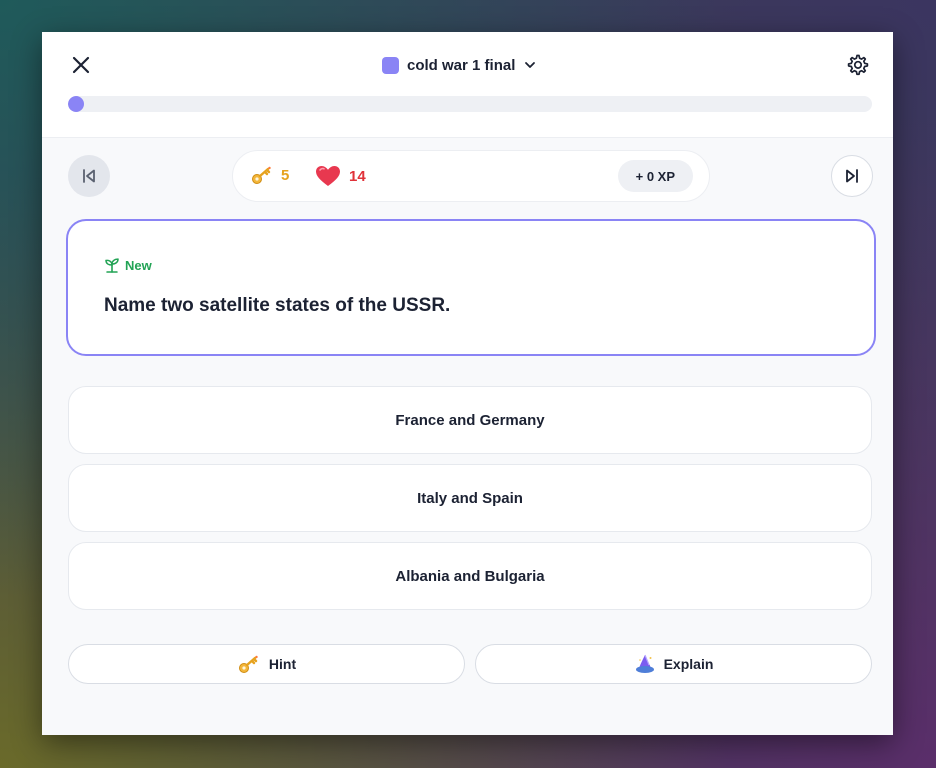 The image size is (936, 768). Describe the element at coordinates (471, 176) in the screenshot. I see `stats-bar: 5 14 + 0 XP` at that location.